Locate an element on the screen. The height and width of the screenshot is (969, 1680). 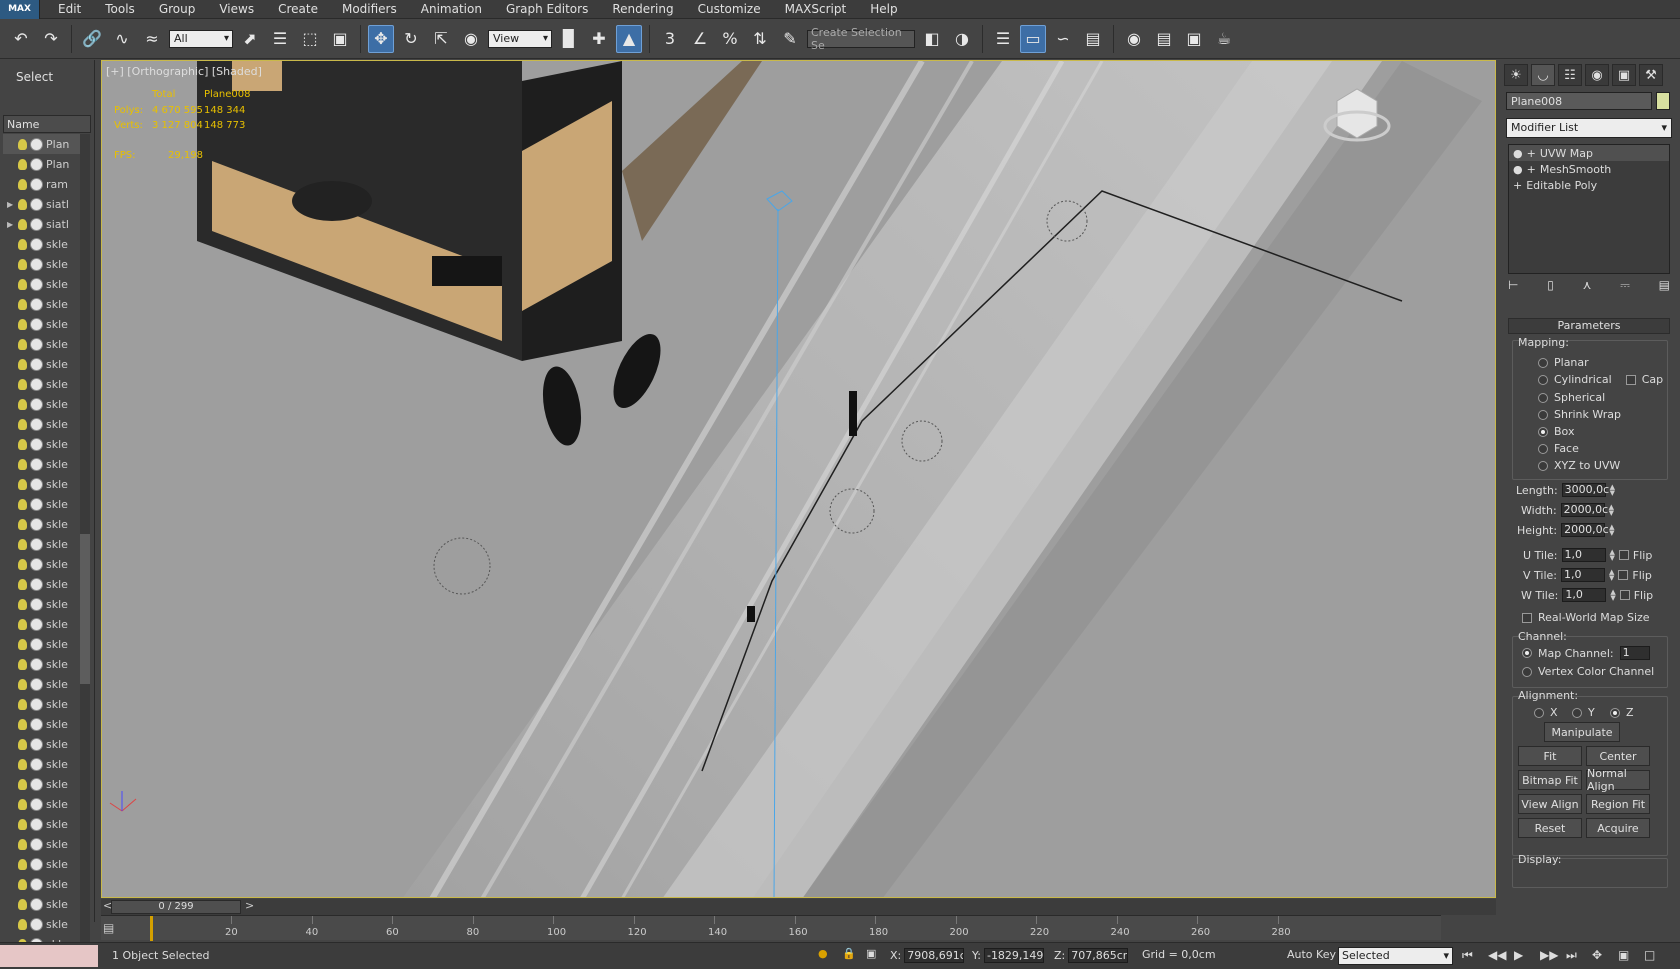
object-color-swatch is located at coordinates (1663, 101).